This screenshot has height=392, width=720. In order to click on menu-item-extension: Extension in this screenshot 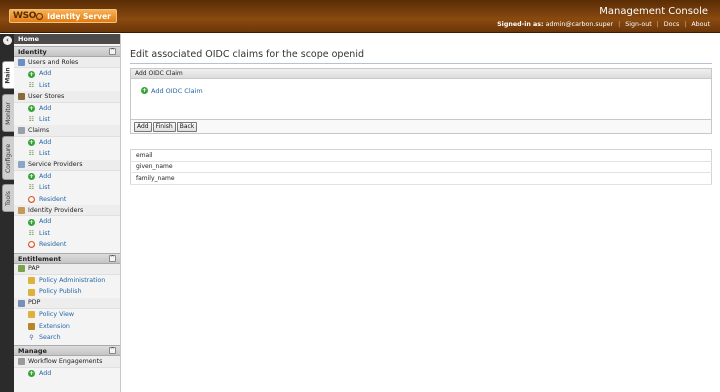, I will do `click(67, 326)`.